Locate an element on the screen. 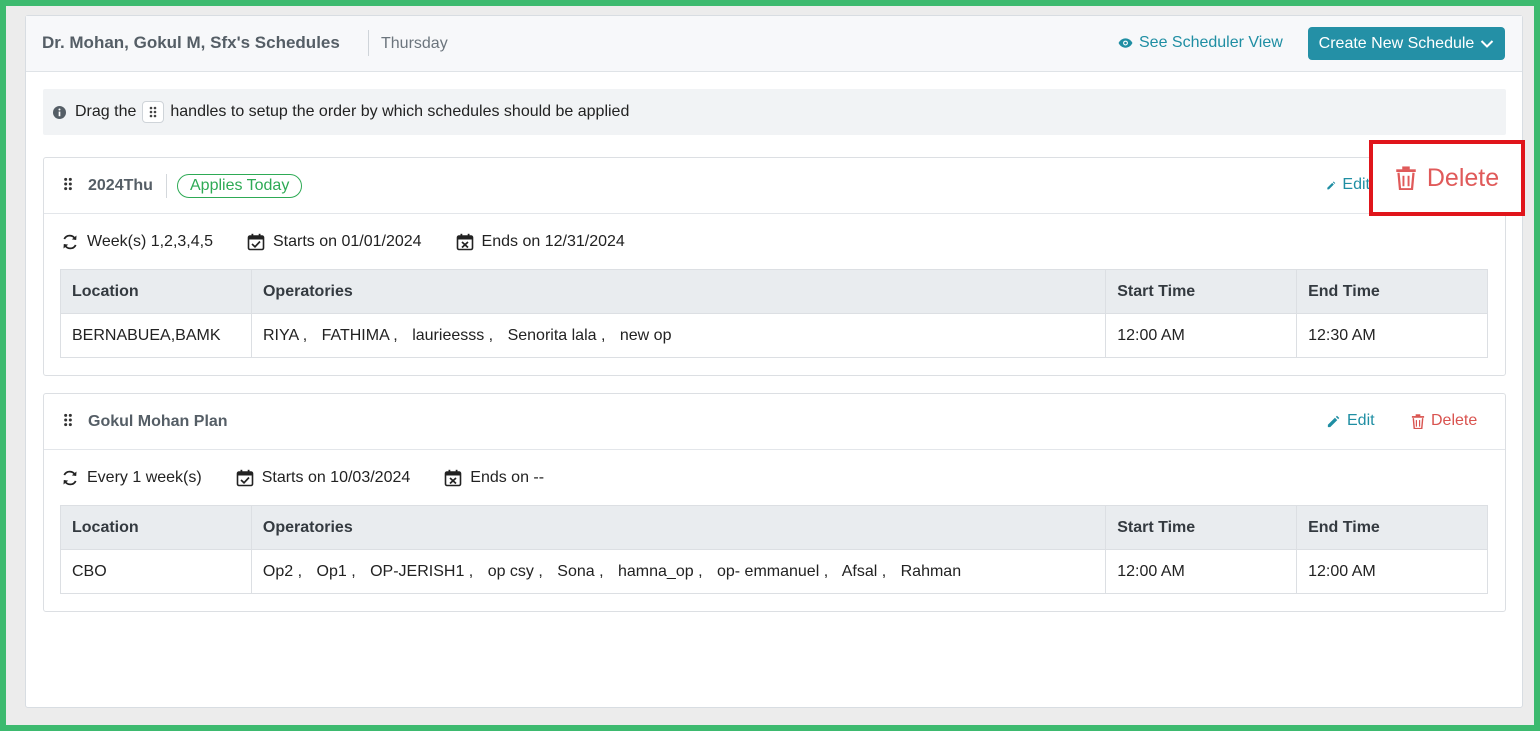  create-new-schedule-label: Create New Schedule is located at coordinates (1396, 43).